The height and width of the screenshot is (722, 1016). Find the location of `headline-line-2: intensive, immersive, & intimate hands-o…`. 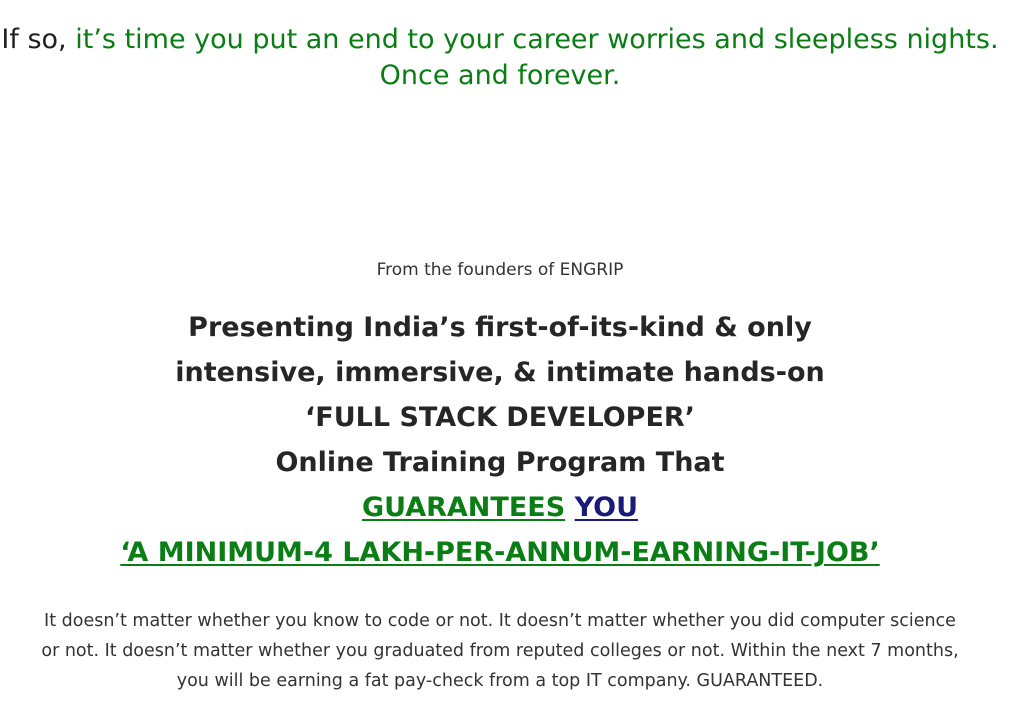

headline-line-2: intensive, immersive, & intimate hands-o… is located at coordinates (500, 372).